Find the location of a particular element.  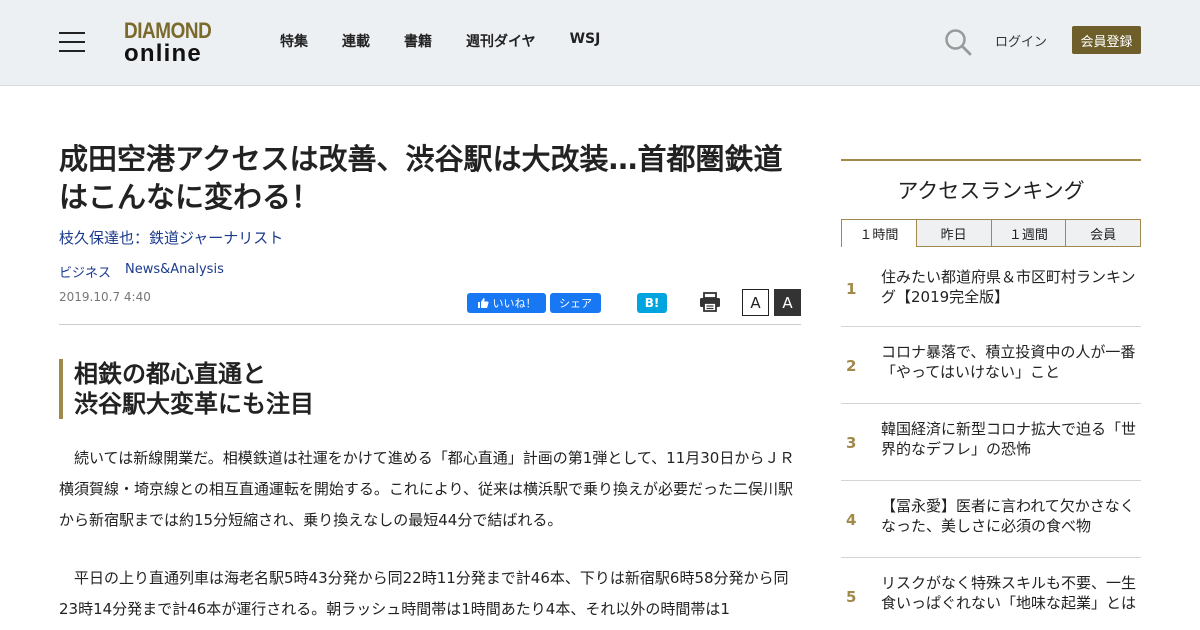

site-logo: DIAMOND online is located at coordinates (176, 43).